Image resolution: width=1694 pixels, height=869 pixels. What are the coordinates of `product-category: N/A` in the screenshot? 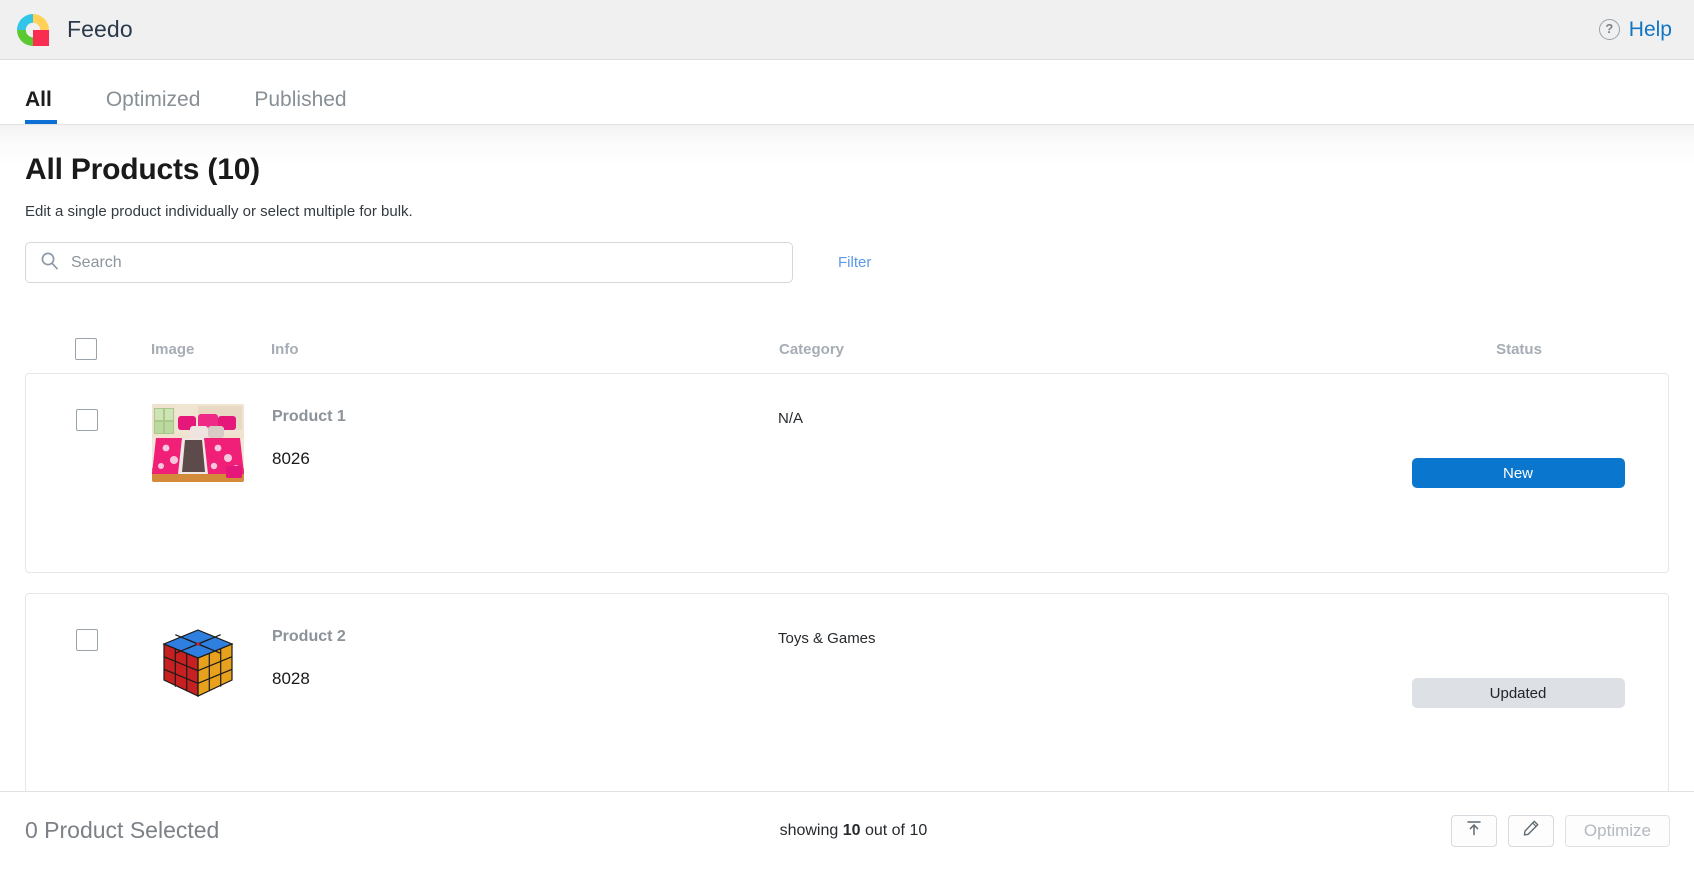 It's located at (791, 418).